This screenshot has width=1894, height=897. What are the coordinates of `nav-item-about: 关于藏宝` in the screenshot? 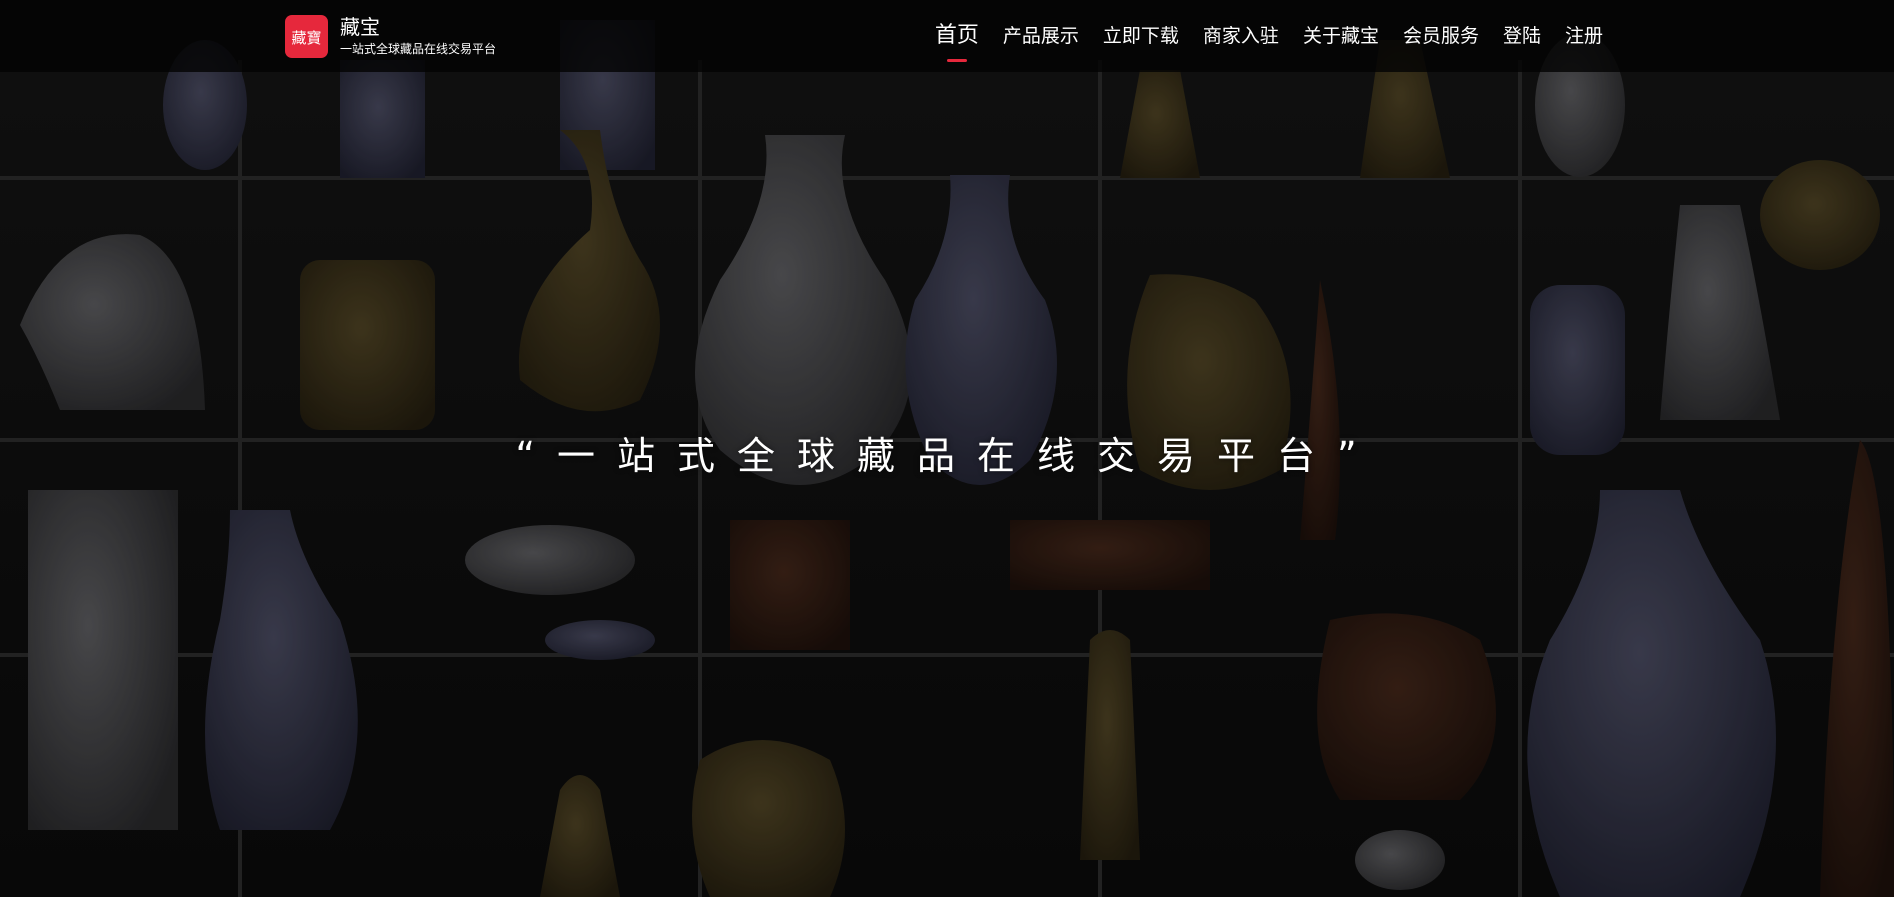 It's located at (1341, 36).